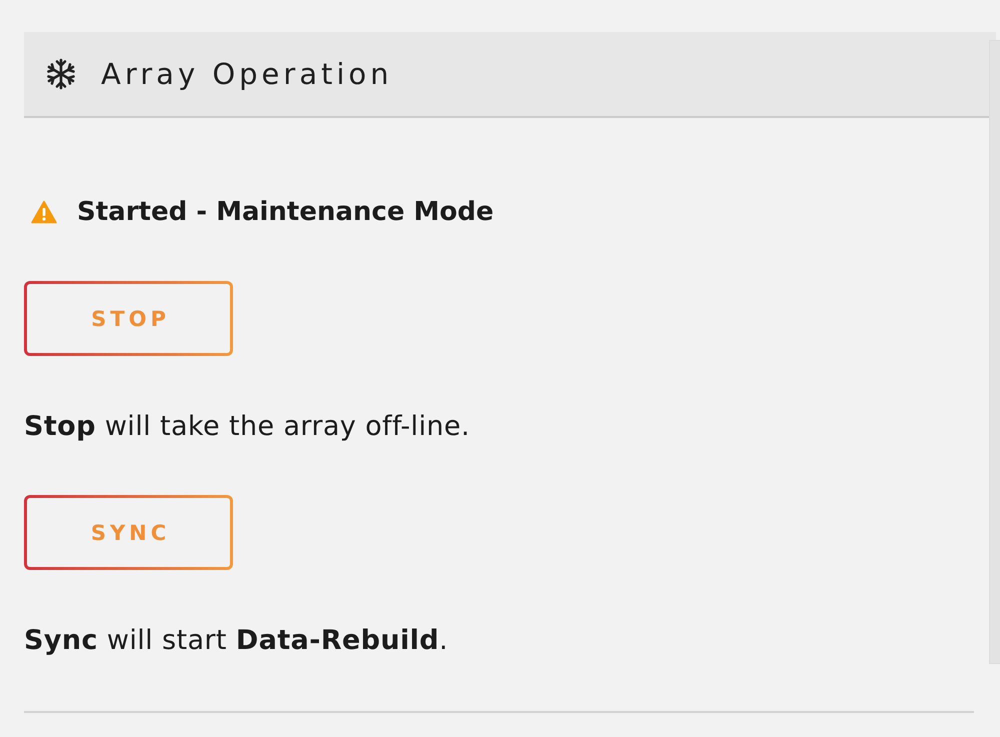 Image resolution: width=1000 pixels, height=737 pixels. Describe the element at coordinates (128, 318) in the screenshot. I see `action-button: STOP` at that location.